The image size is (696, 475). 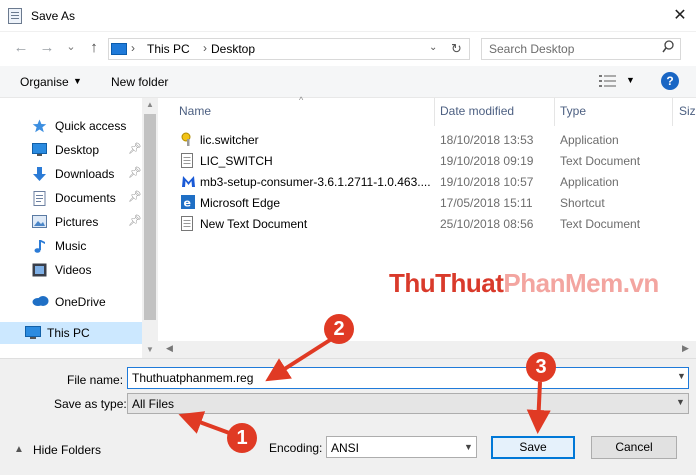 What do you see at coordinates (477, 111) in the screenshot?
I see `column-header-date: Date modified` at bounding box center [477, 111].